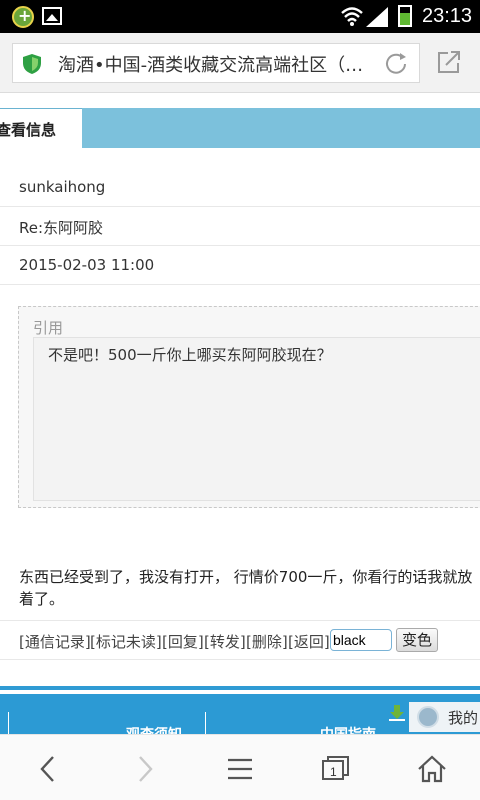 Image resolution: width=480 pixels, height=800 pixels. What do you see at coordinates (449, 62) in the screenshot?
I see `share-icon` at bounding box center [449, 62].